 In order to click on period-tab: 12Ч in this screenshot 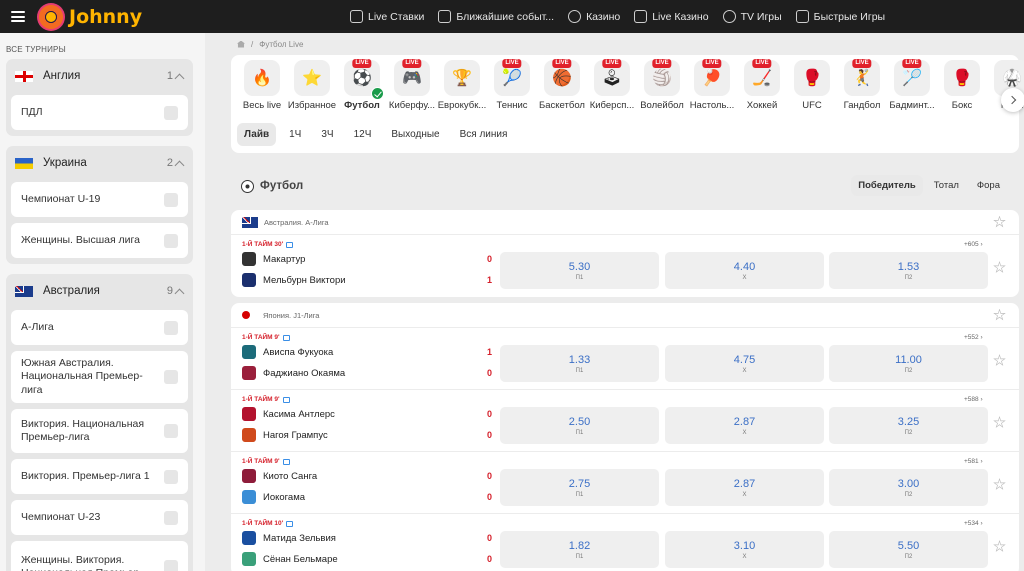, I will do `click(363, 134)`.